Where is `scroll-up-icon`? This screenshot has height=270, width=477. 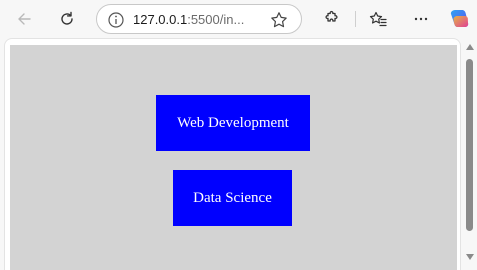
scroll-up-icon is located at coordinates (470, 47).